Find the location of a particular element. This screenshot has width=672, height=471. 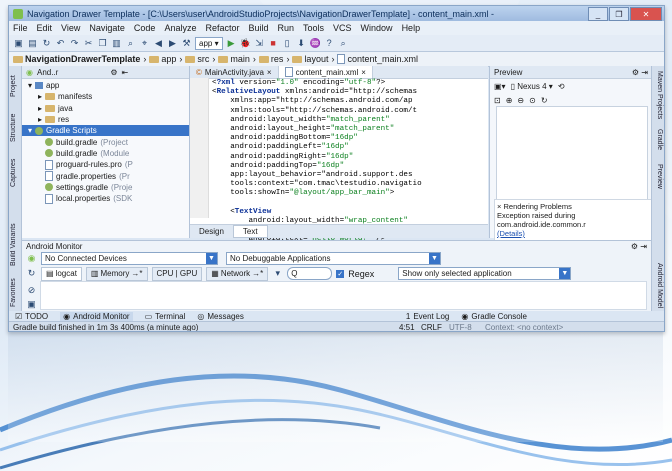

tool-tab-todo: ☑ TODO is located at coordinates (31, 316).